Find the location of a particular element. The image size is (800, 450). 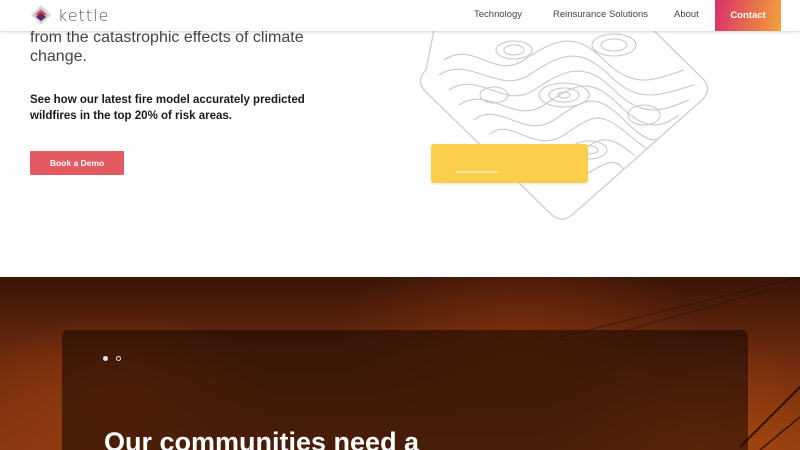

book-demo-button: Book a Demo is located at coordinates (77, 163).